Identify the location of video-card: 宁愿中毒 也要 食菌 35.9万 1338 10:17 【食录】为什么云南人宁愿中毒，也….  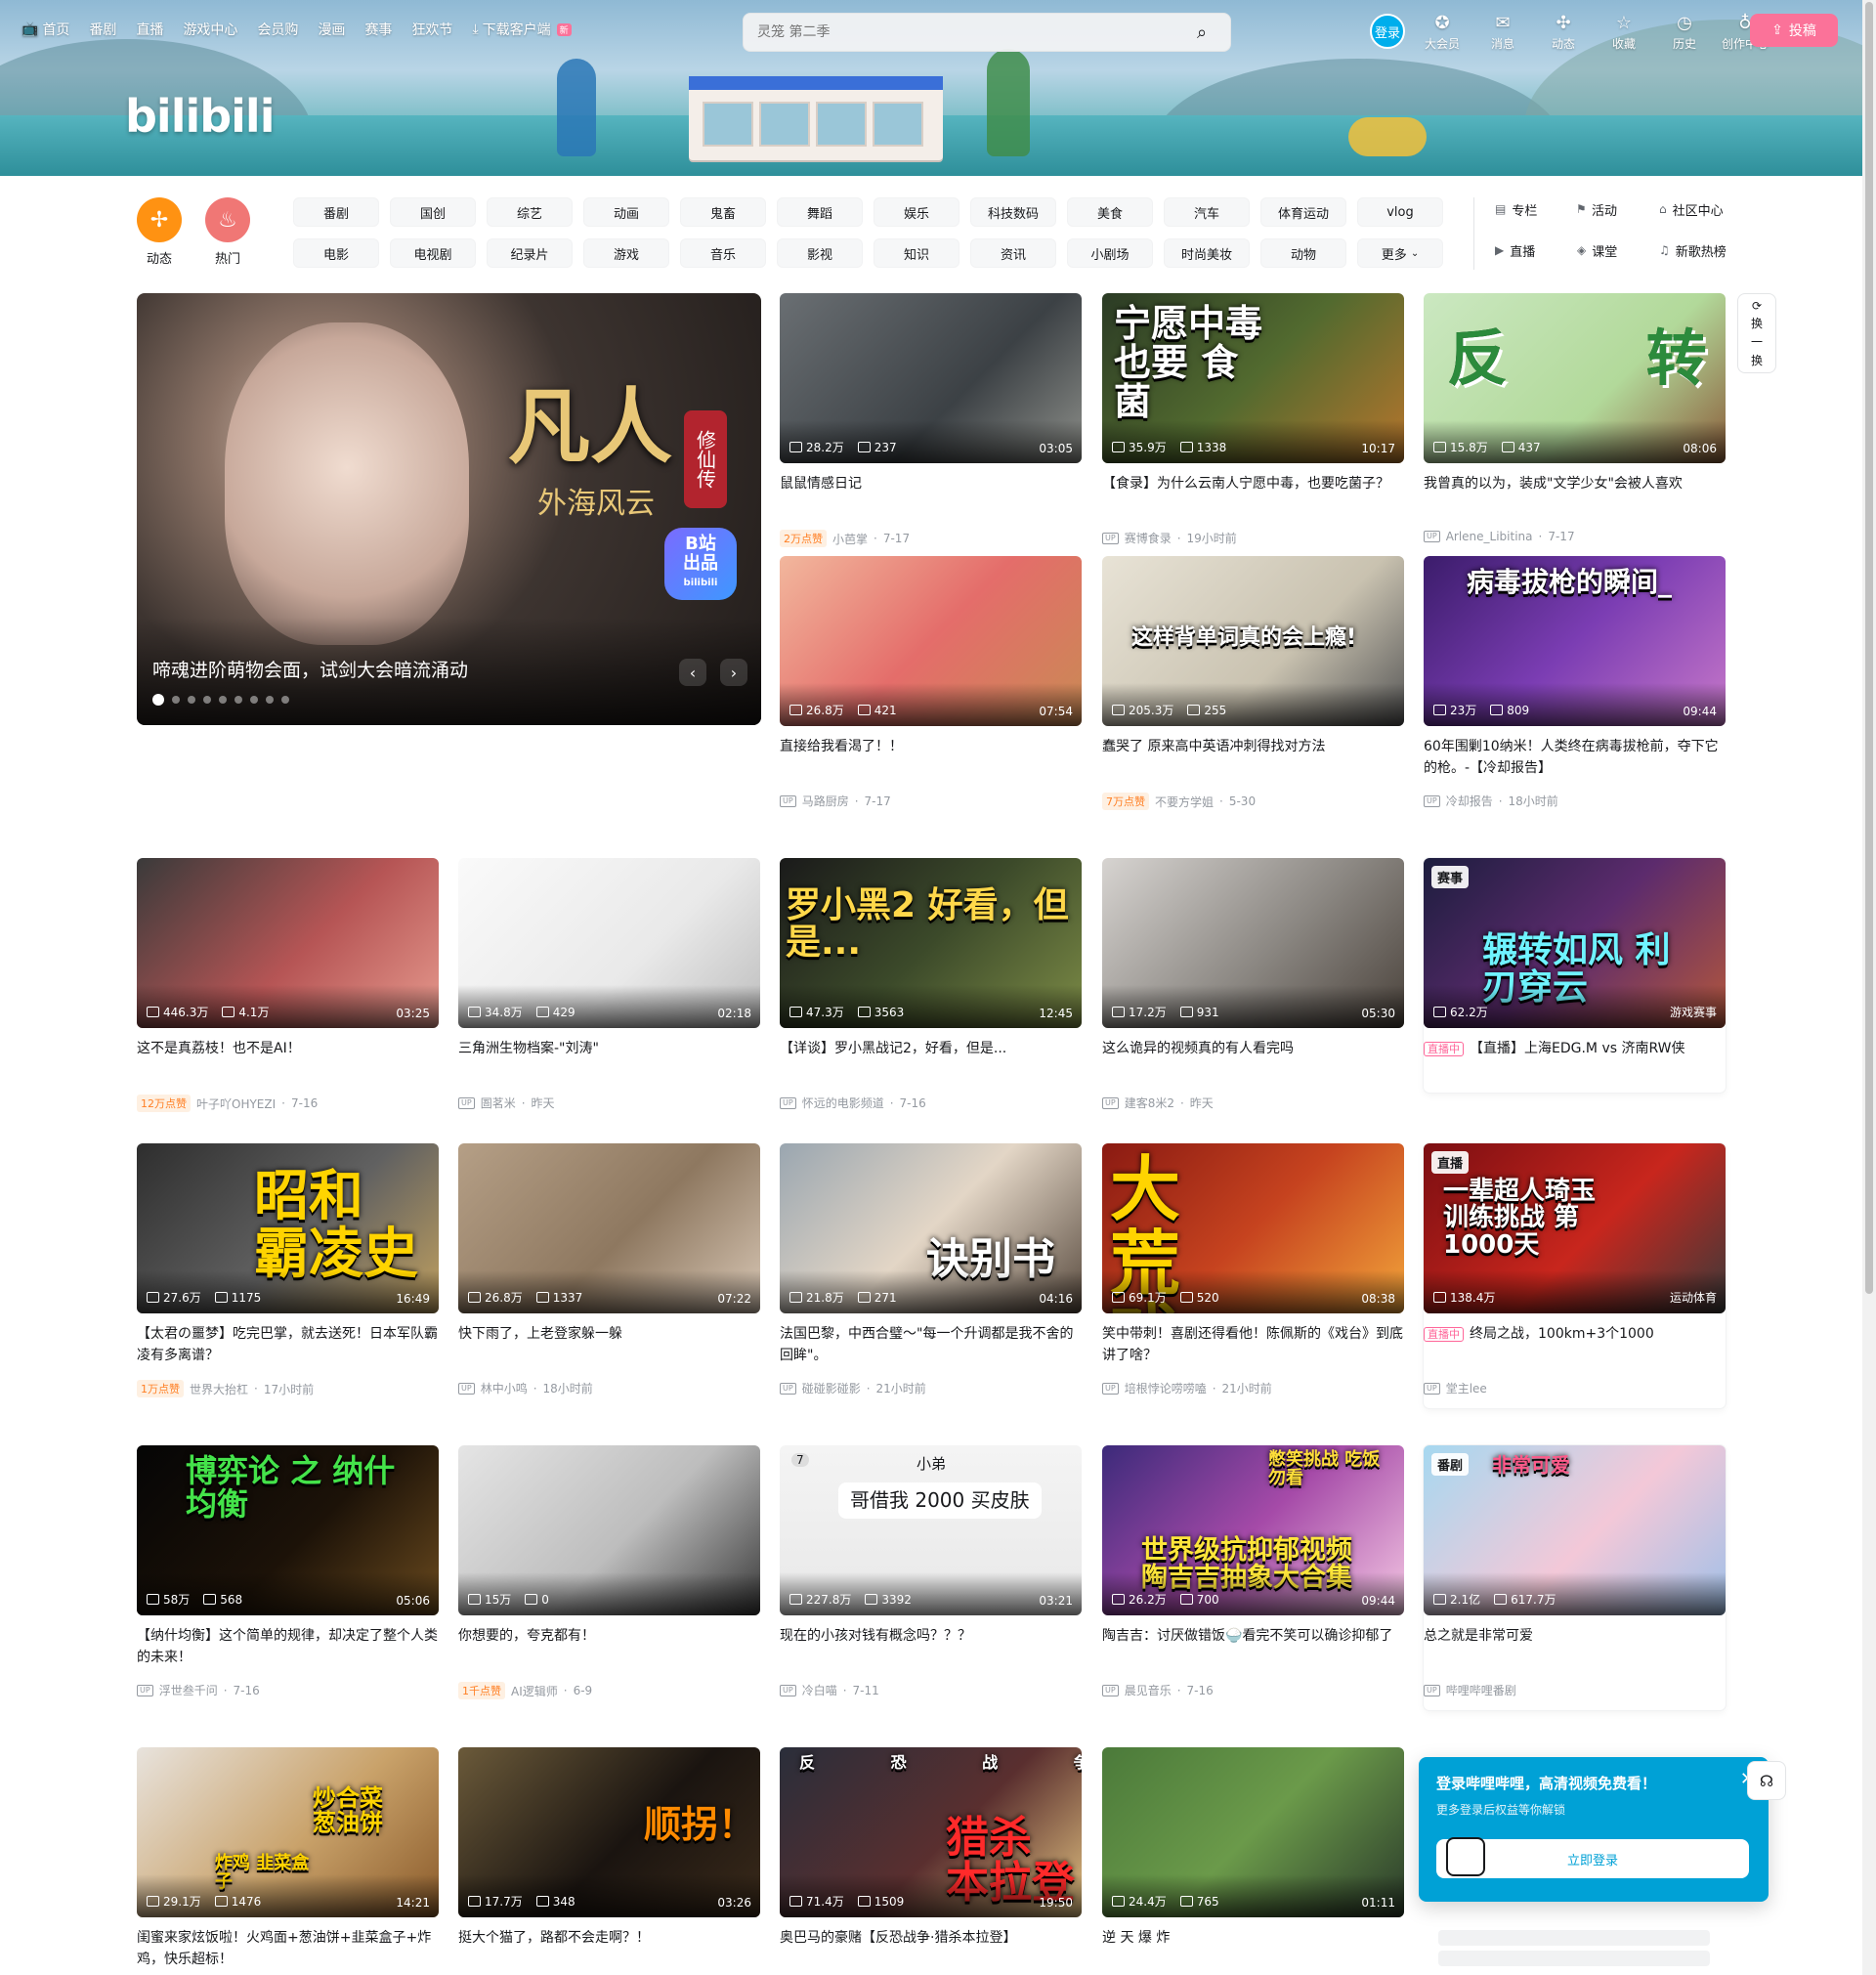
(1253, 420).